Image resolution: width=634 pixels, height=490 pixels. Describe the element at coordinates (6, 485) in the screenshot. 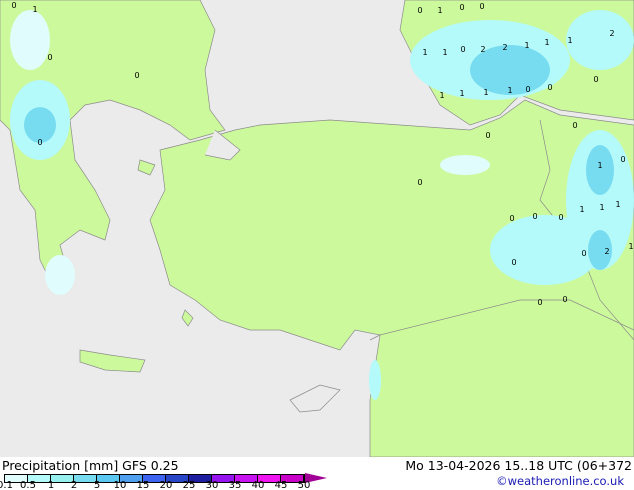

I see `scale-tick-label: 0.1` at that location.